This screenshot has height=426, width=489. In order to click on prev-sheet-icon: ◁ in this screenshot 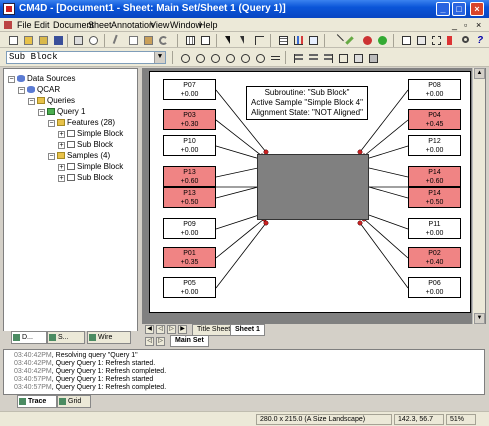, I will do `click(160, 329)`.